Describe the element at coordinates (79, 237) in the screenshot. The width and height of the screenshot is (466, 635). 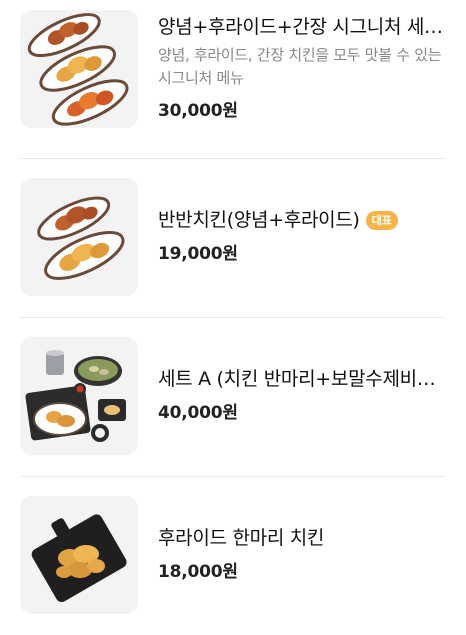
I see `chicken-two-plates-icon` at that location.